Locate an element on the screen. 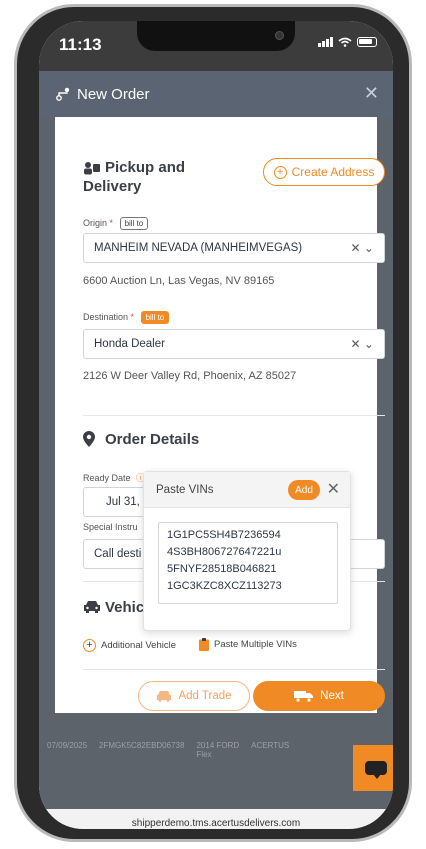 This screenshot has height=849, width=426. chat-icon is located at coordinates (376, 770).